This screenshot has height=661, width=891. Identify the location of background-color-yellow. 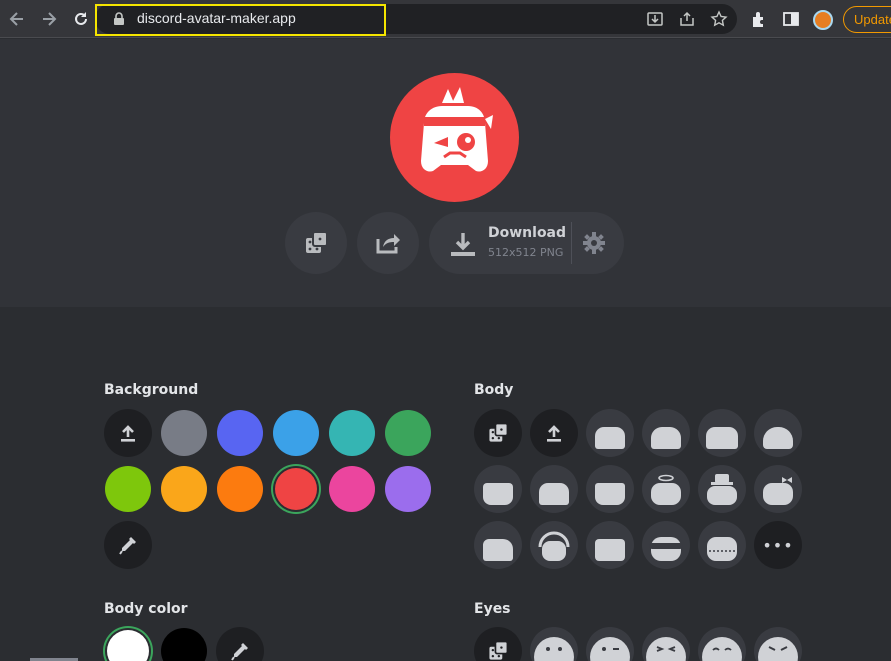
(184, 489).